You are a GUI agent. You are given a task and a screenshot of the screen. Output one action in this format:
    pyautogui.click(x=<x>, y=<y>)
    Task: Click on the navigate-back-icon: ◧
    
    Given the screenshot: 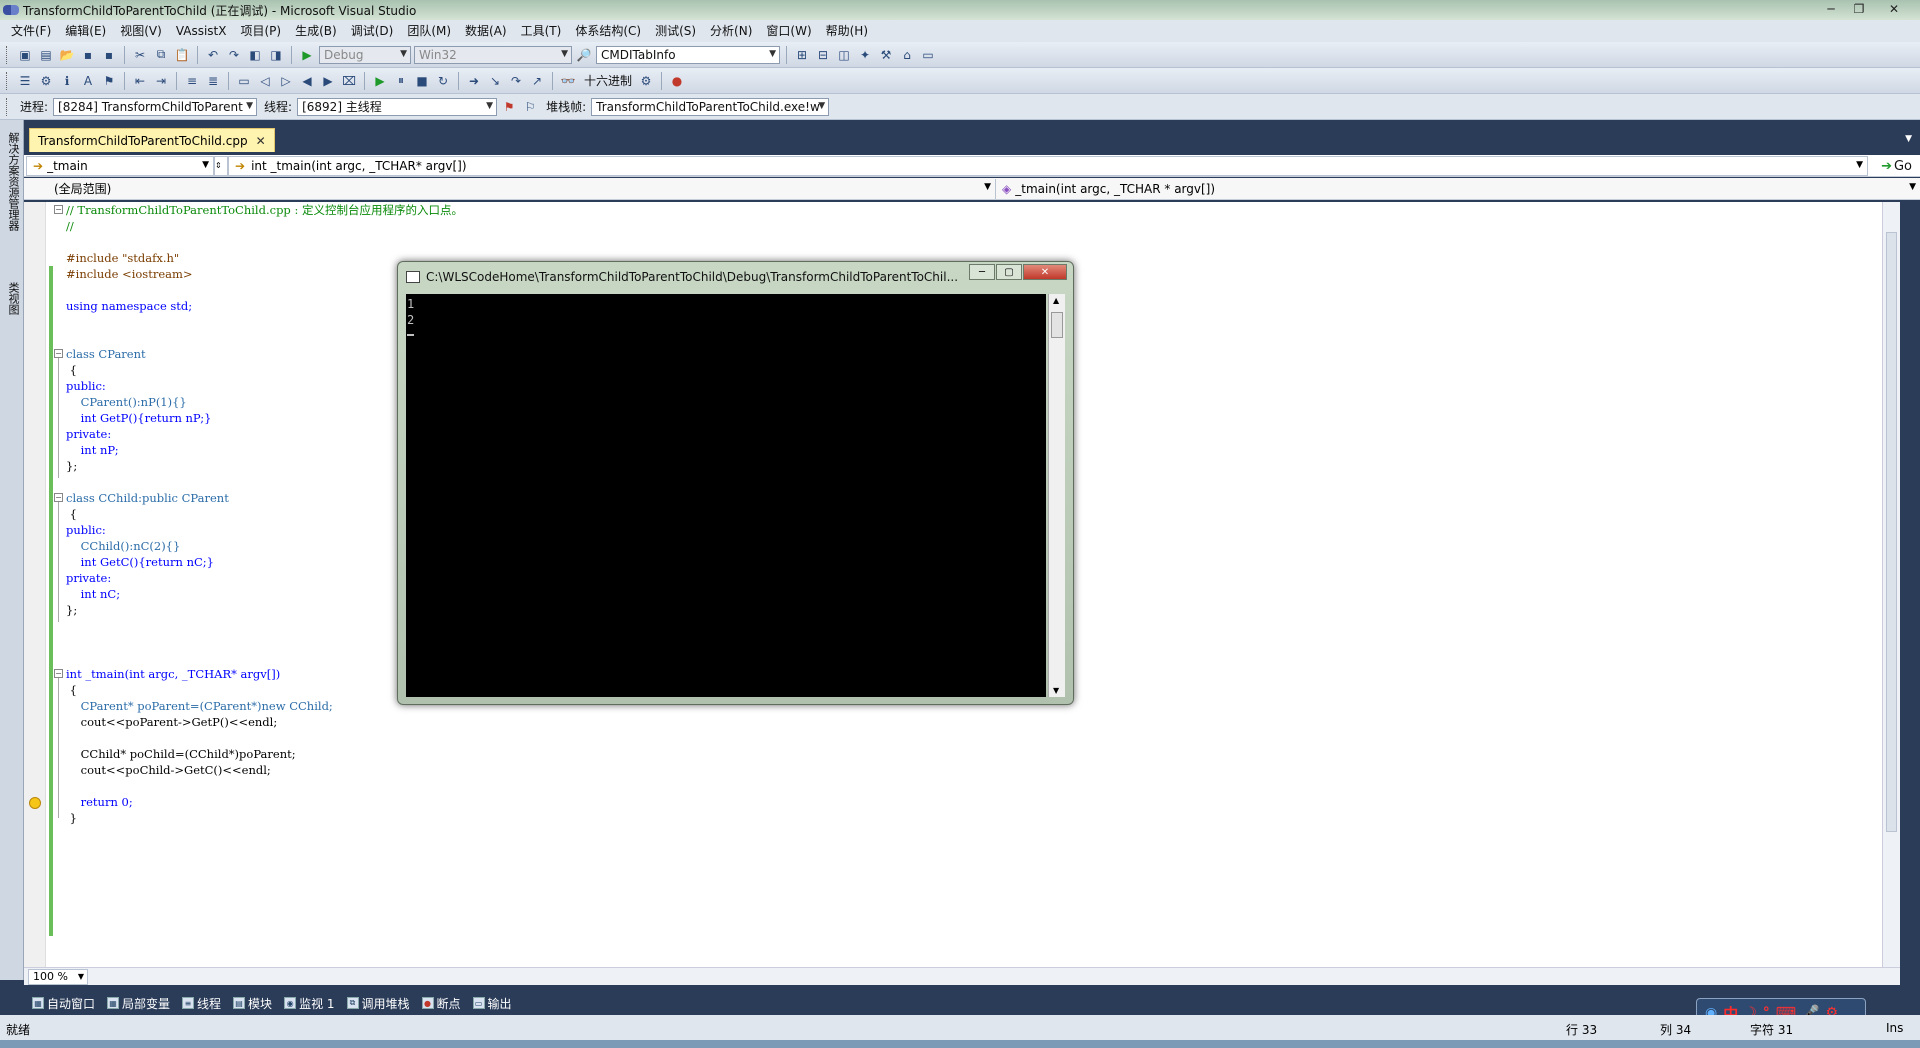 What is the action you would take?
    pyautogui.click(x=255, y=55)
    